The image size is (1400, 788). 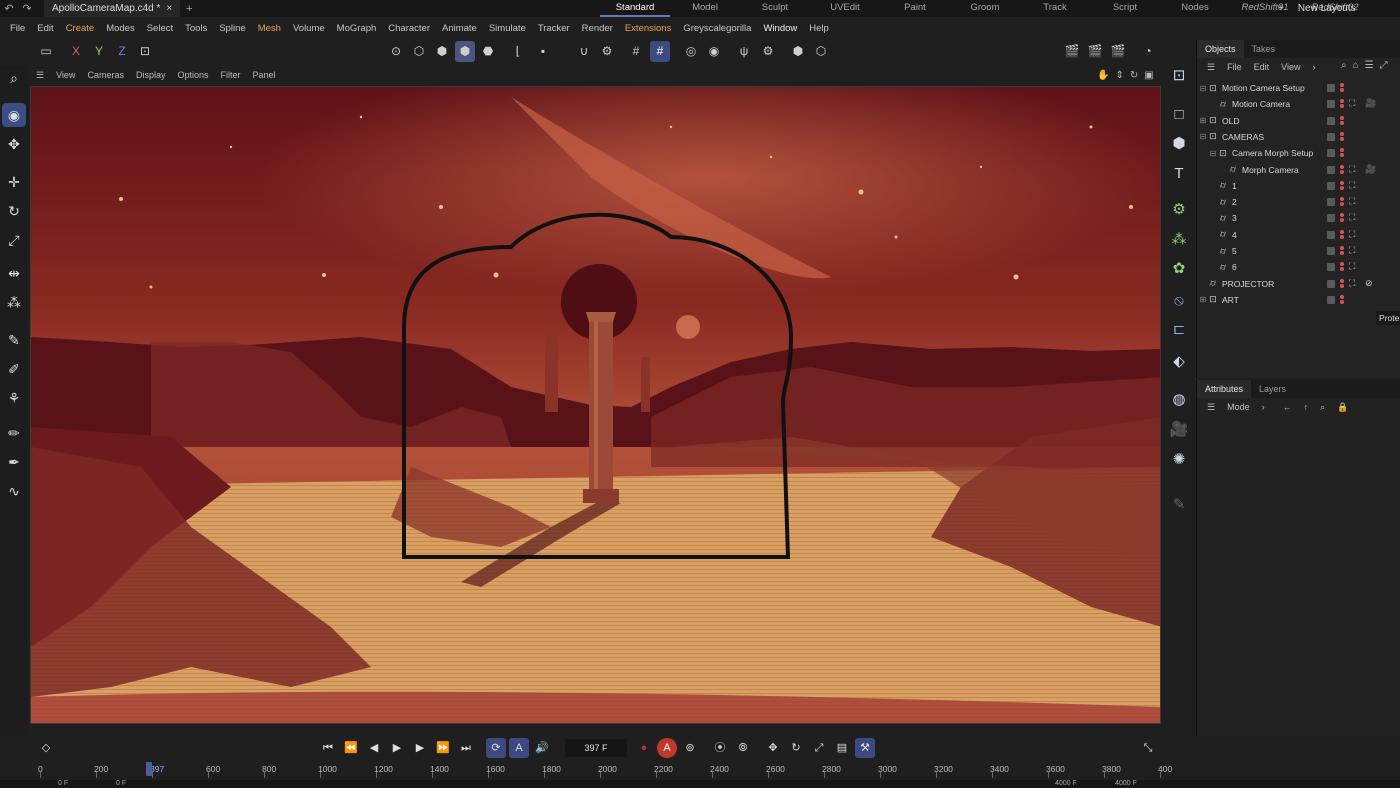 What do you see at coordinates (842, 748) in the screenshot?
I see `param-key-icon: ▤` at bounding box center [842, 748].